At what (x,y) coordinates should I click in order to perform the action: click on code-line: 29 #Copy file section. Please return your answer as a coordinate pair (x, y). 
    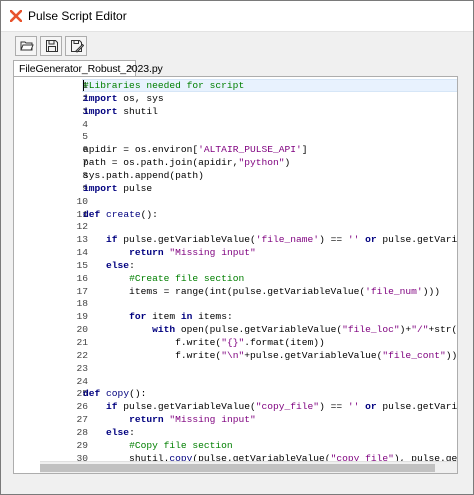
    Looking at the image, I should click on (235, 445).